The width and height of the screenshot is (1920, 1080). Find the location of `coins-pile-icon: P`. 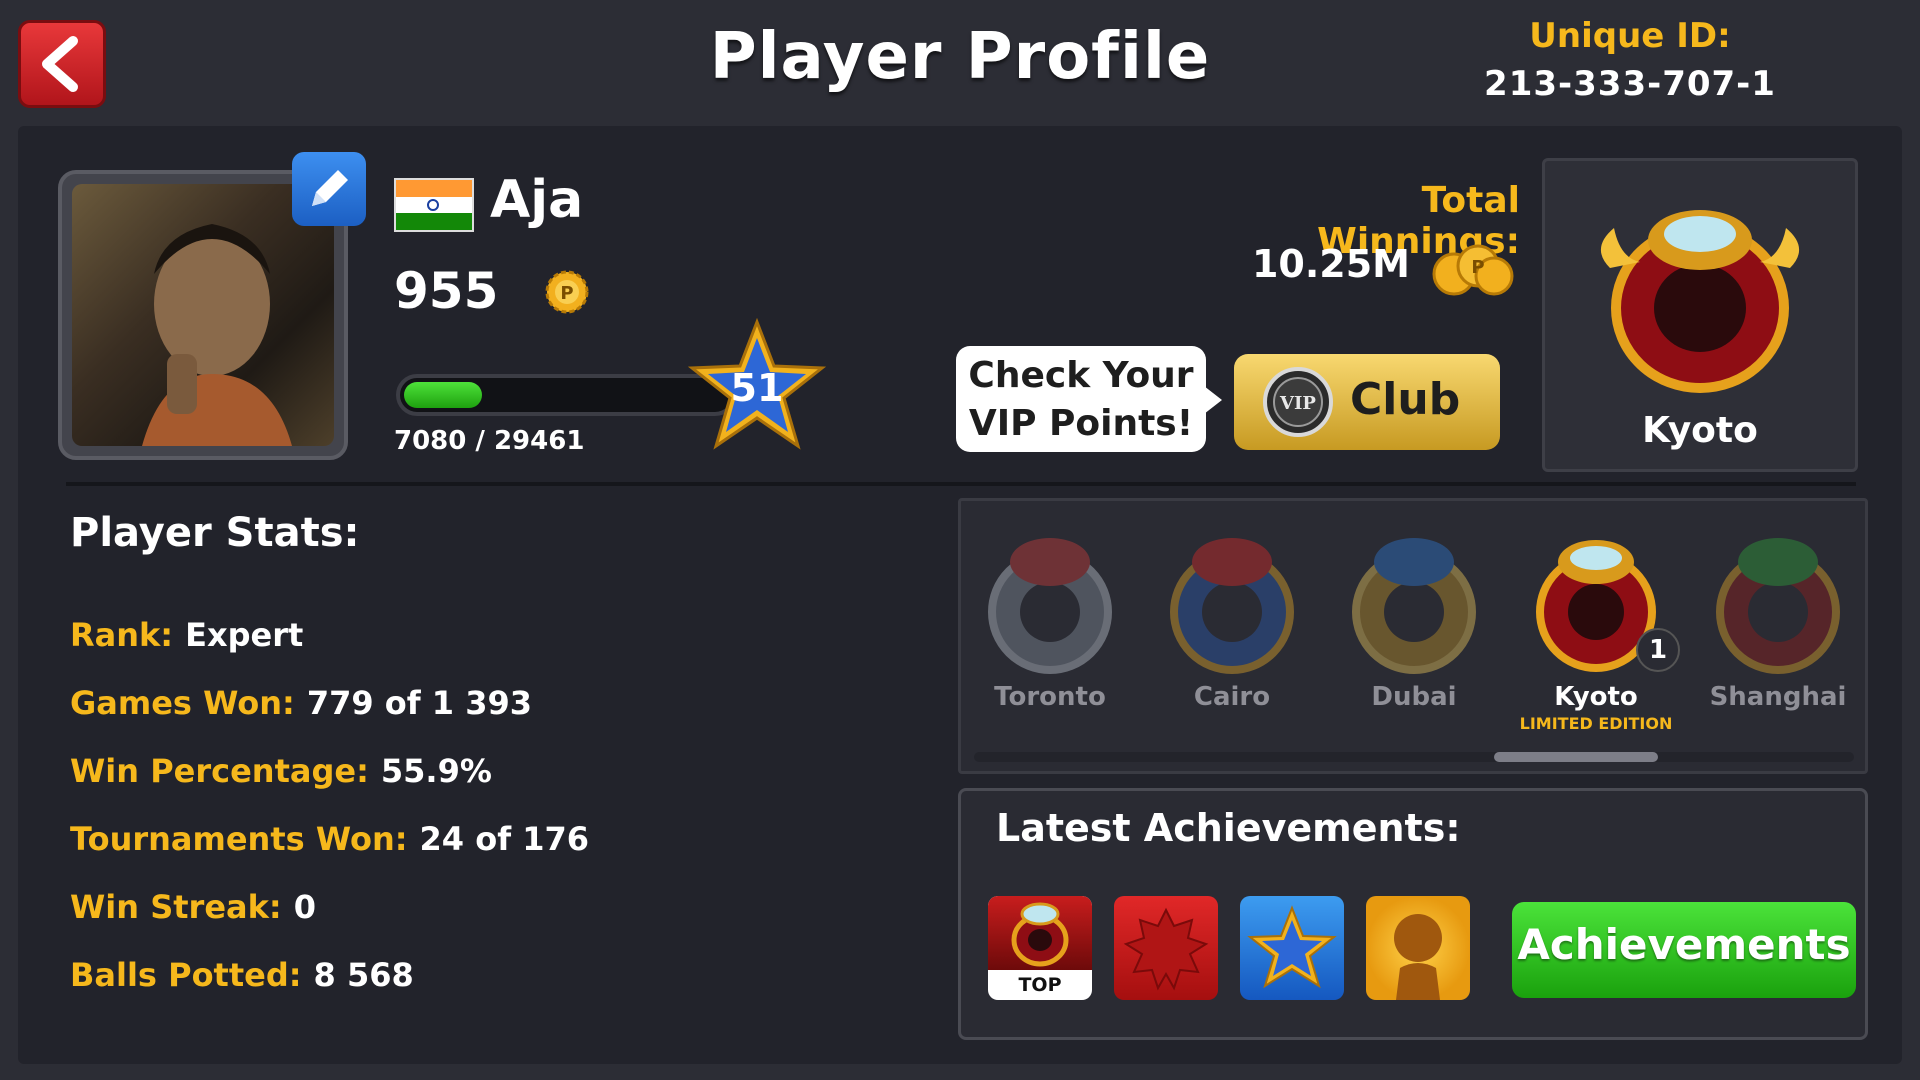

coins-pile-icon: P is located at coordinates (1473, 270).